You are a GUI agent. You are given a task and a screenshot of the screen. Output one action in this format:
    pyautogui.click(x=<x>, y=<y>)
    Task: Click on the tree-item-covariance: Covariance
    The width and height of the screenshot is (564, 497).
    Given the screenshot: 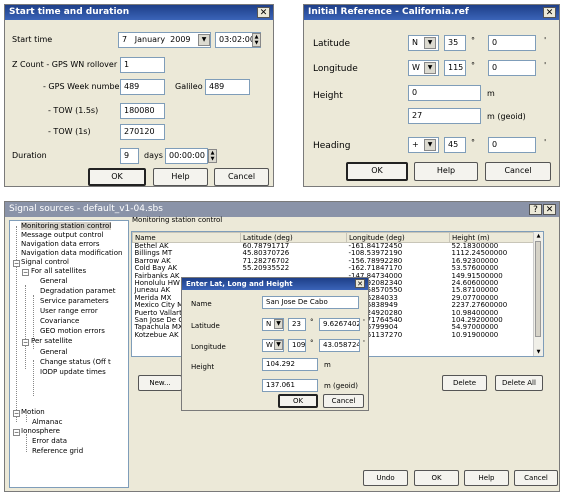 What is the action you would take?
    pyautogui.click(x=59, y=321)
    